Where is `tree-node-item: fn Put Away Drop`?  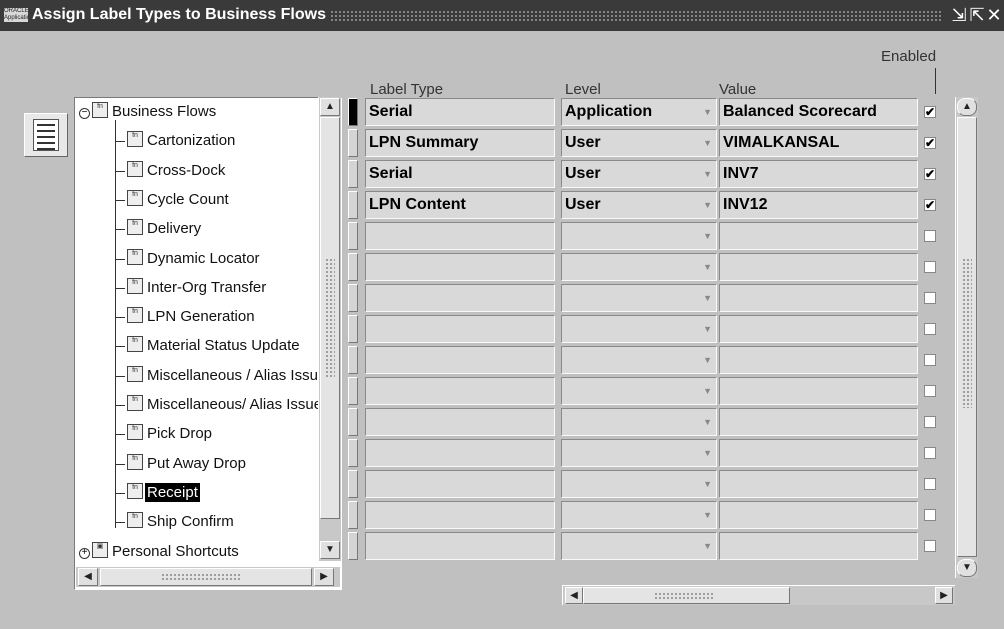
tree-node-item: fn Put Away Drop is located at coordinates (187, 464).